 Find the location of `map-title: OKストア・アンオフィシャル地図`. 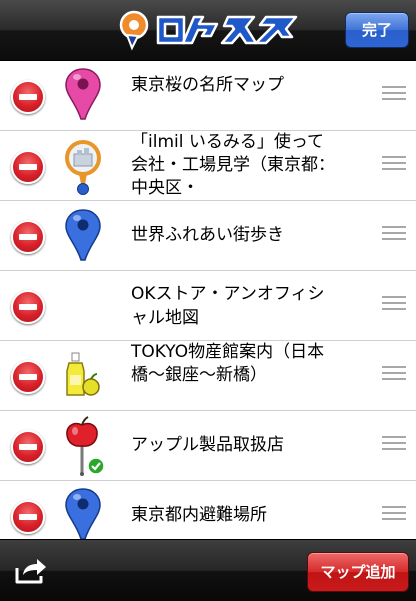

map-title: OKストア・アンオフィシャル地図 is located at coordinates (228, 306).